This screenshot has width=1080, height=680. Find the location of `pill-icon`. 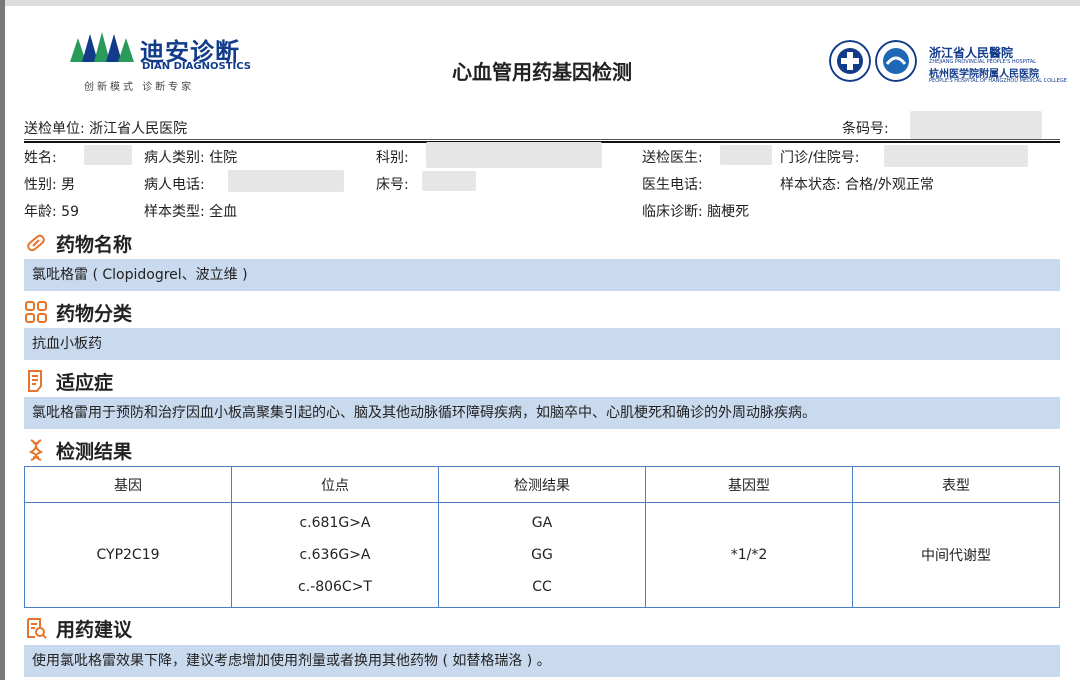

pill-icon is located at coordinates (36, 243).